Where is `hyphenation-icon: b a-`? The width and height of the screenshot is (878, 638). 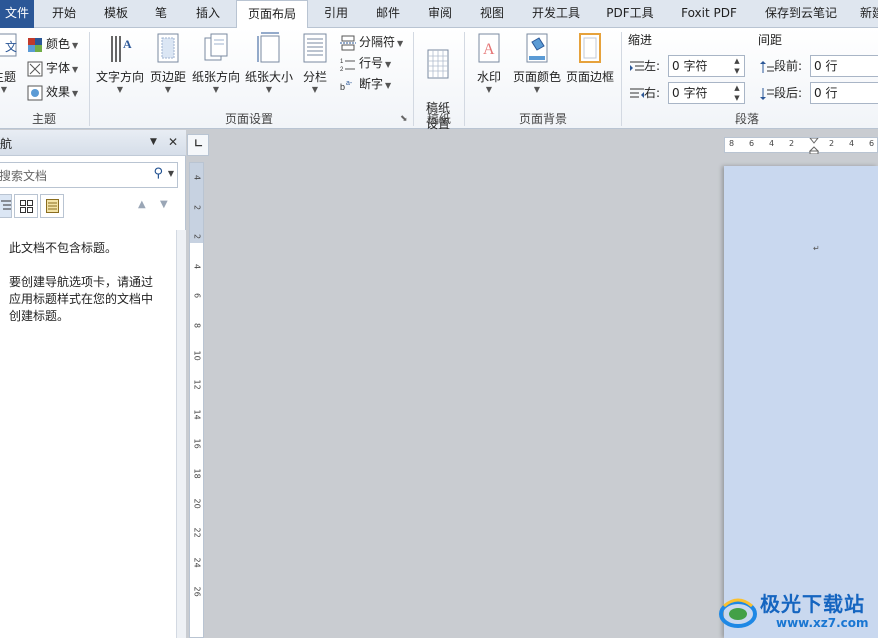 hyphenation-icon: b a- is located at coordinates (346, 86).